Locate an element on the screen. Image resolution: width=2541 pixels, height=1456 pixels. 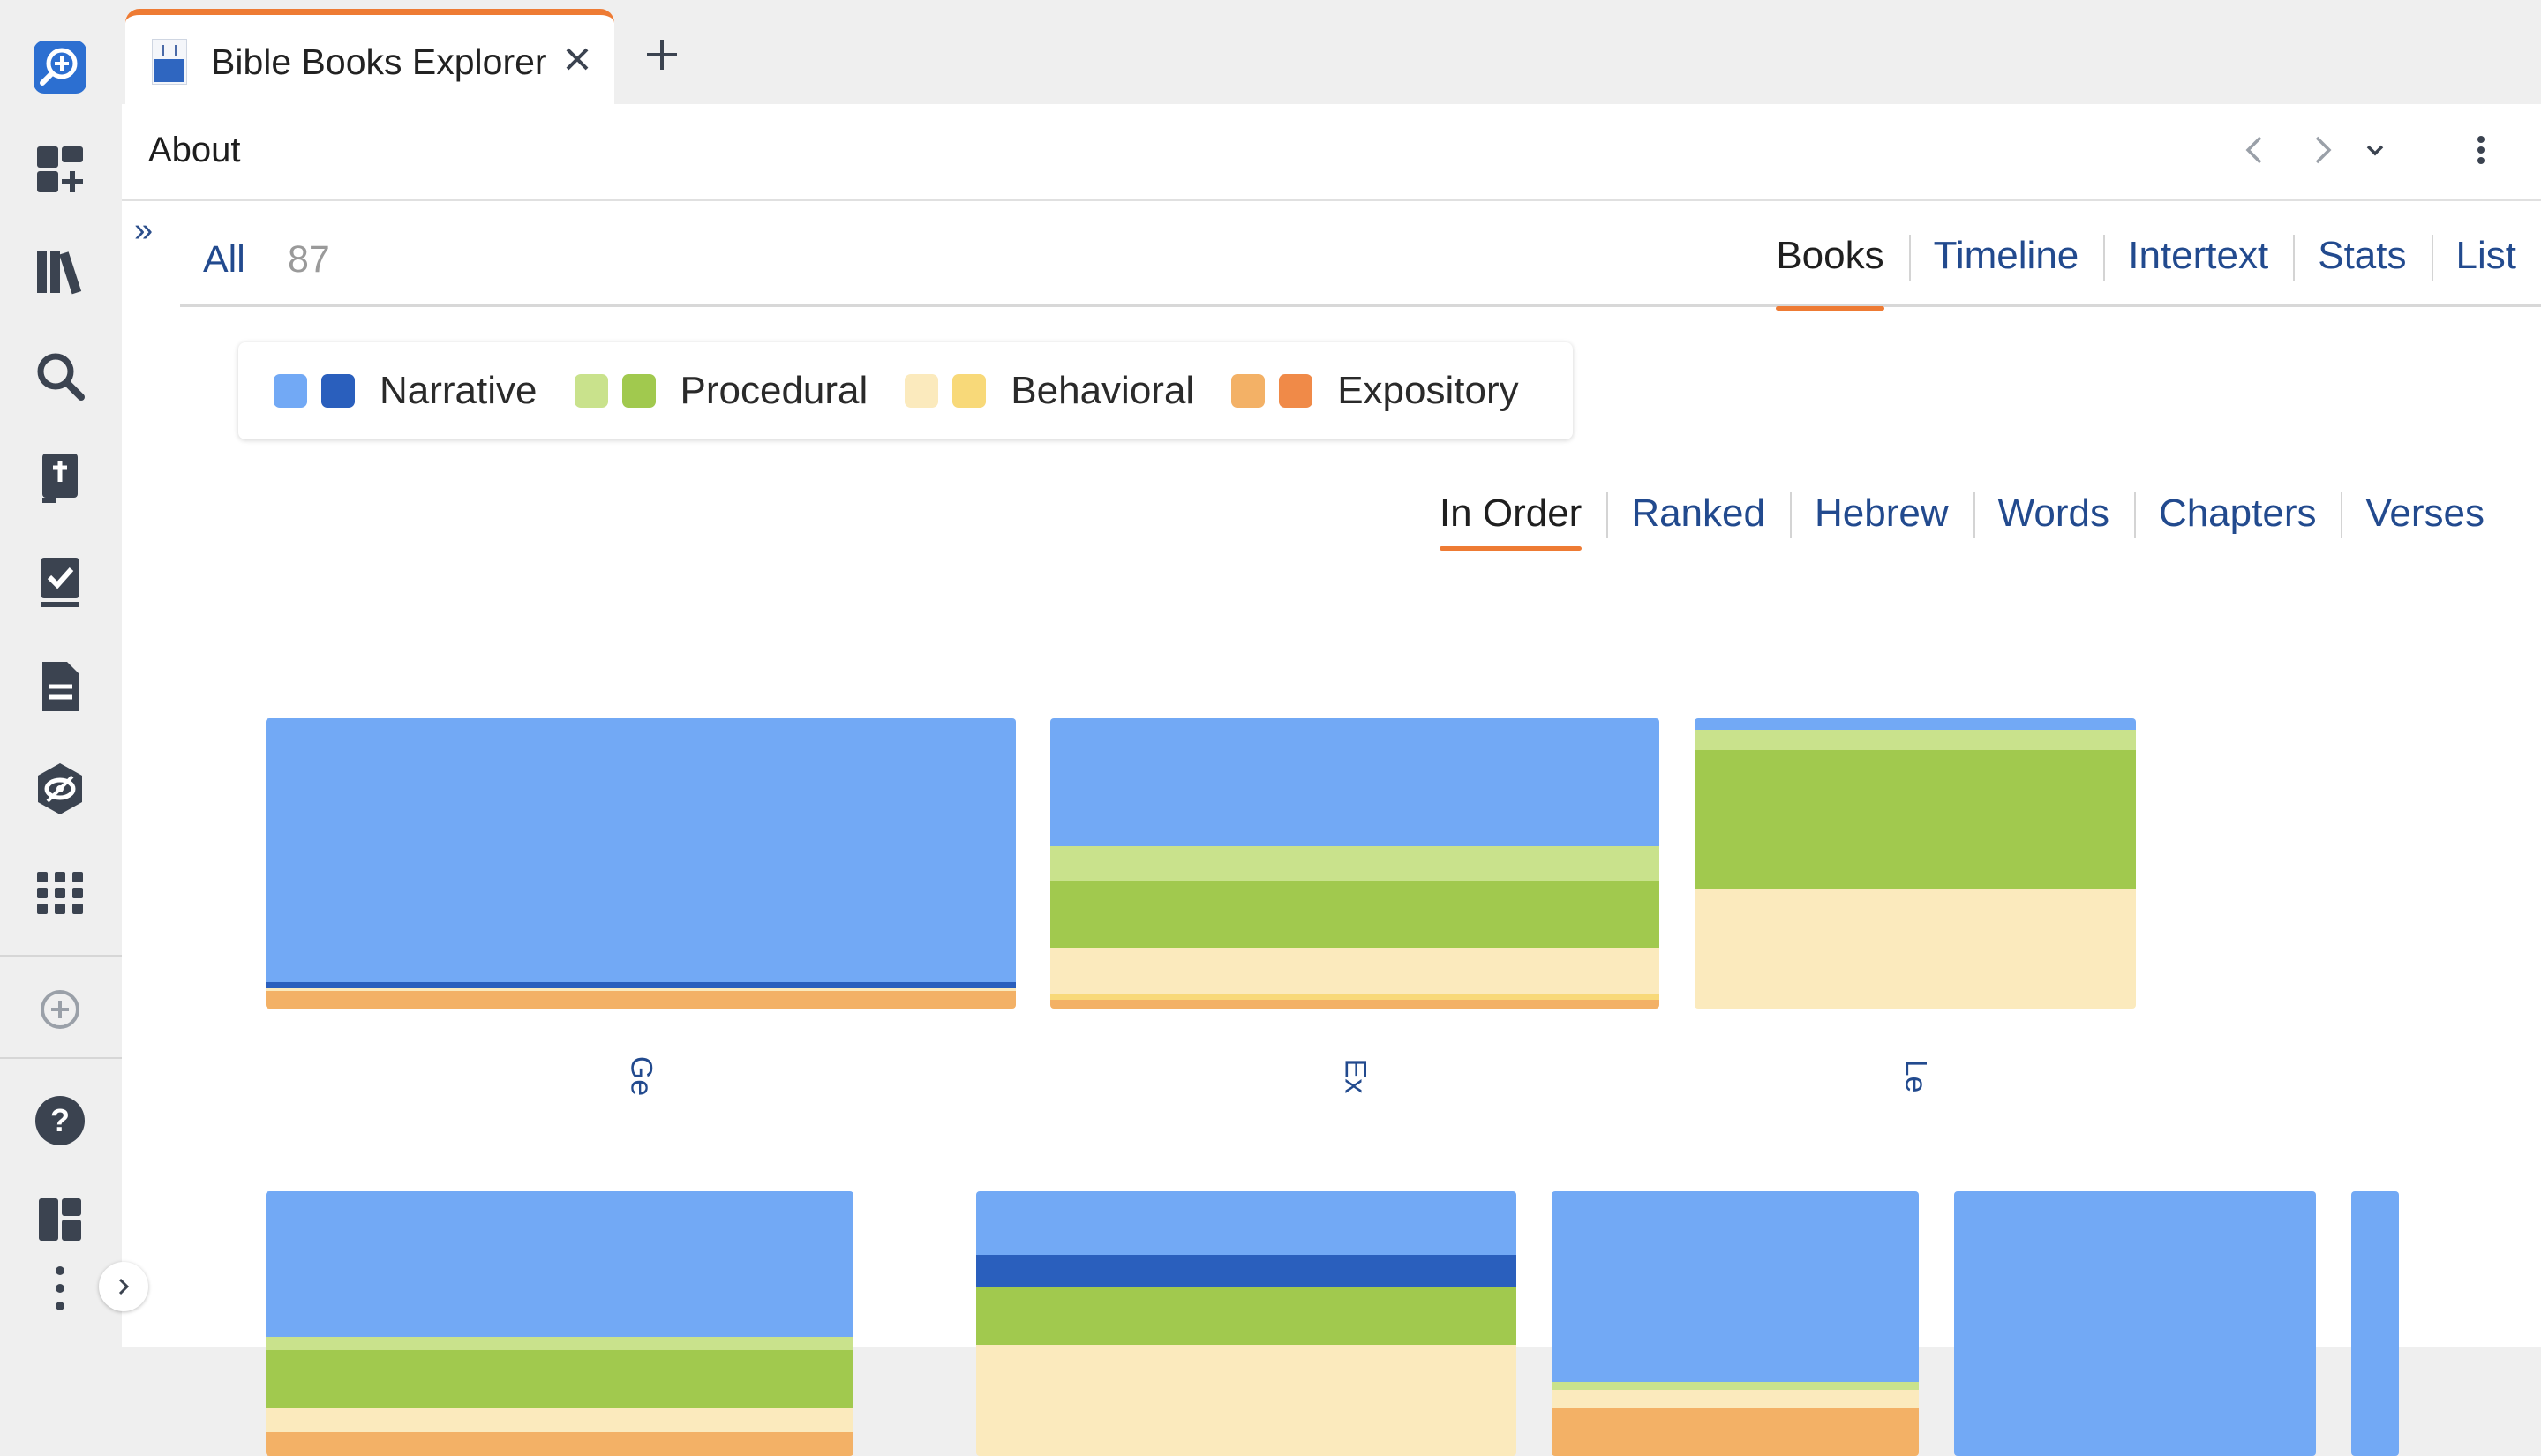
sort-tab-chapters: Chapters is located at coordinates (2237, 514).